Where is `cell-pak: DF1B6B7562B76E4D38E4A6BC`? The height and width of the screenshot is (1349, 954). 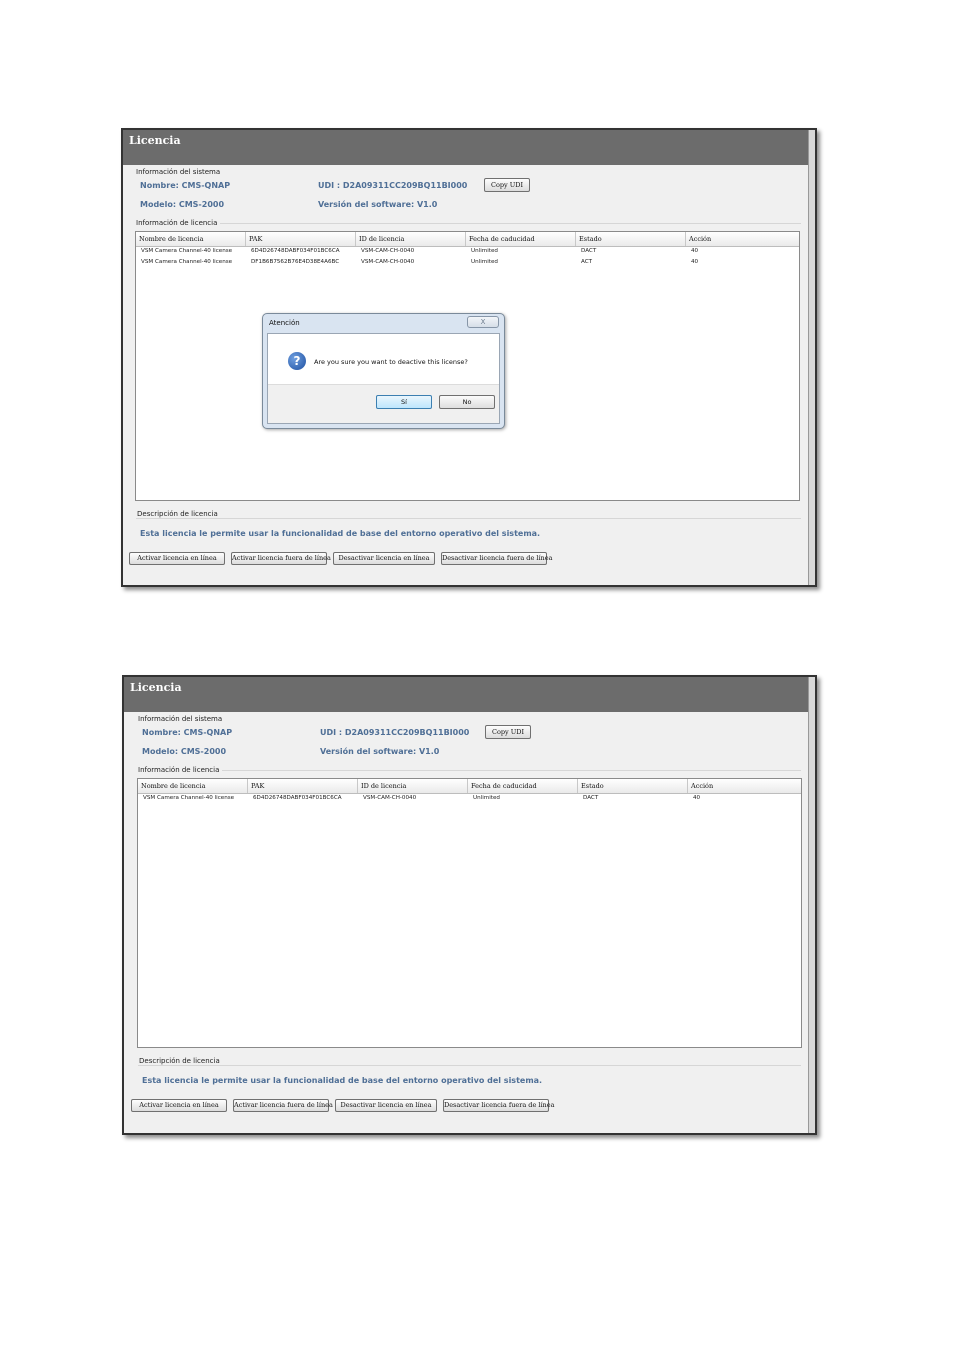 cell-pak: DF1B6B7562B76E4D38E4A6BC is located at coordinates (295, 262).